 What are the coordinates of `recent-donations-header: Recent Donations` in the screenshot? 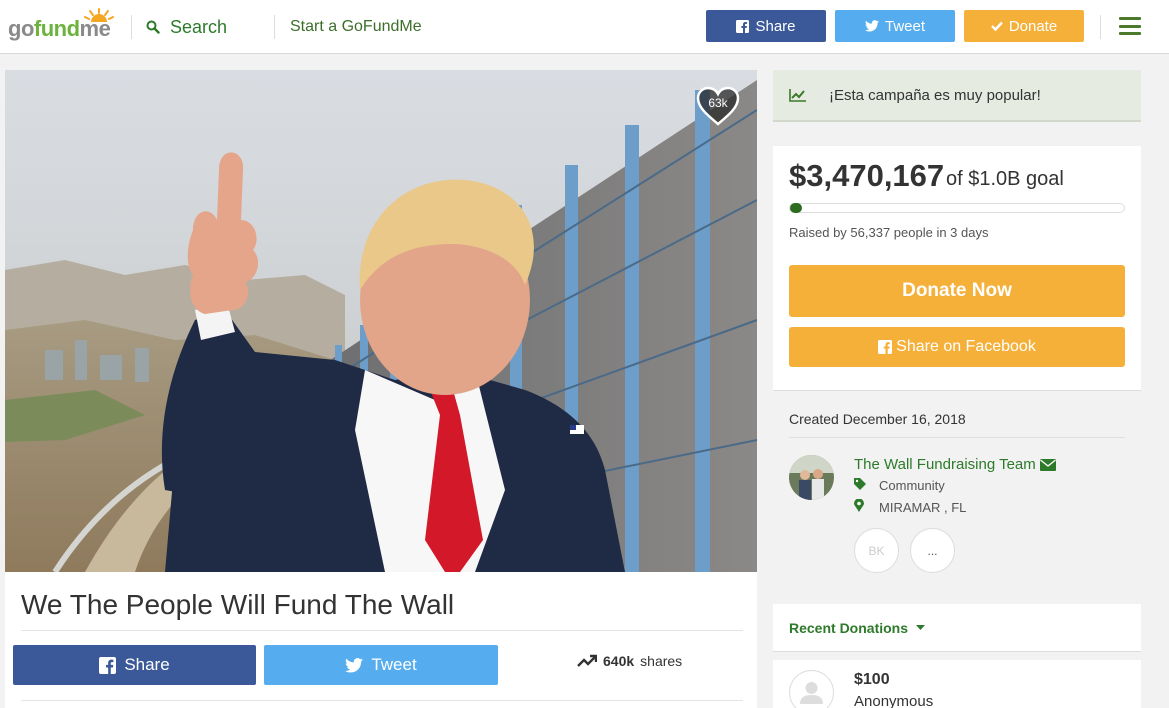 It's located at (957, 628).